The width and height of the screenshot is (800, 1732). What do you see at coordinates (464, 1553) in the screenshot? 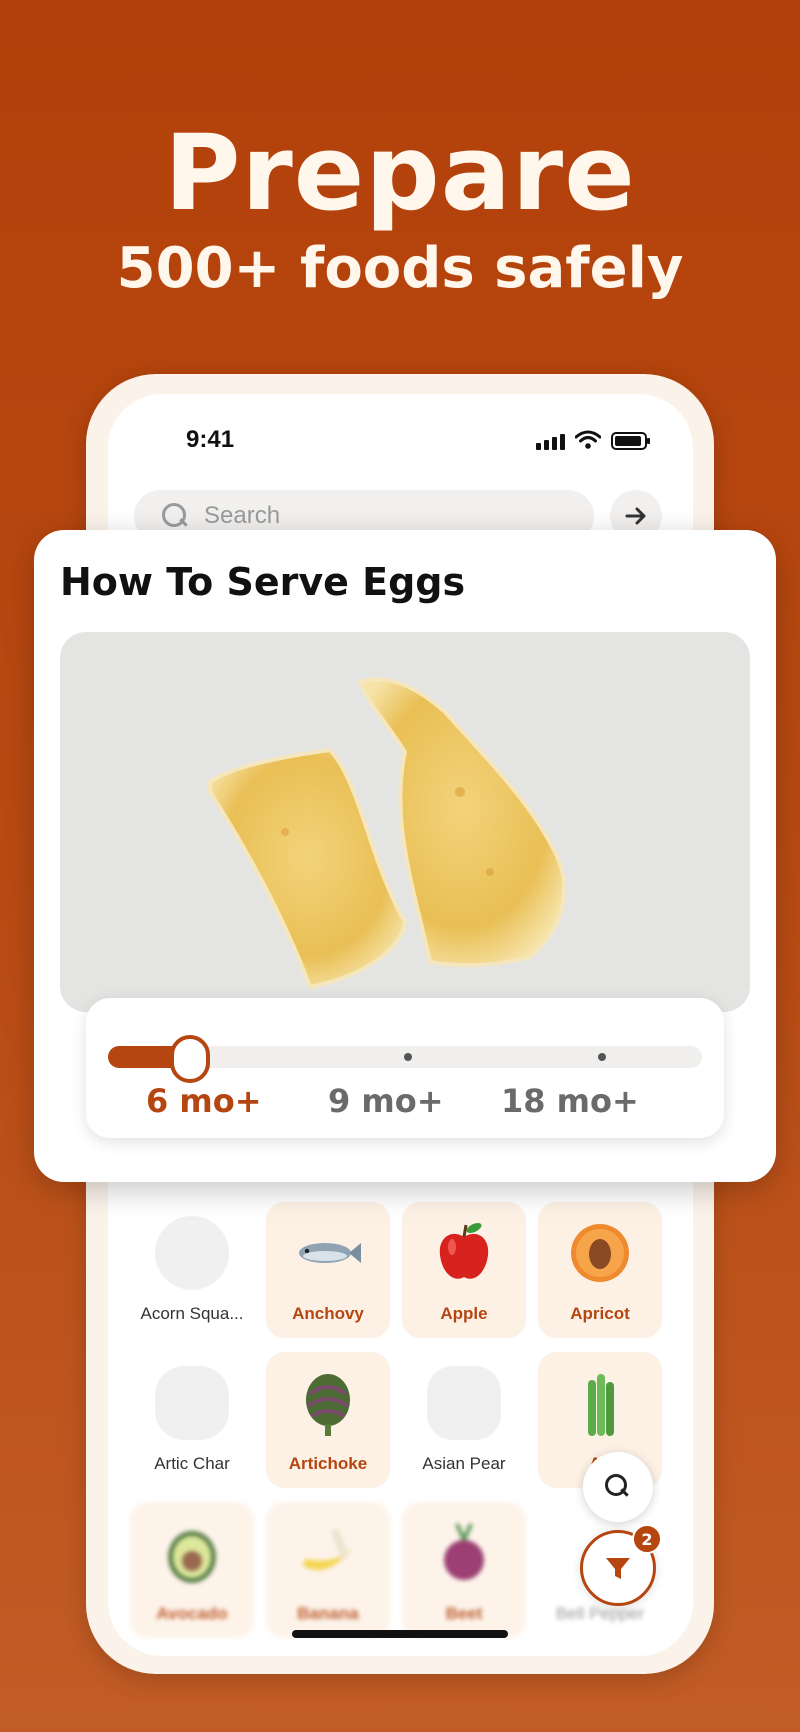
I see `beet-icon` at bounding box center [464, 1553].